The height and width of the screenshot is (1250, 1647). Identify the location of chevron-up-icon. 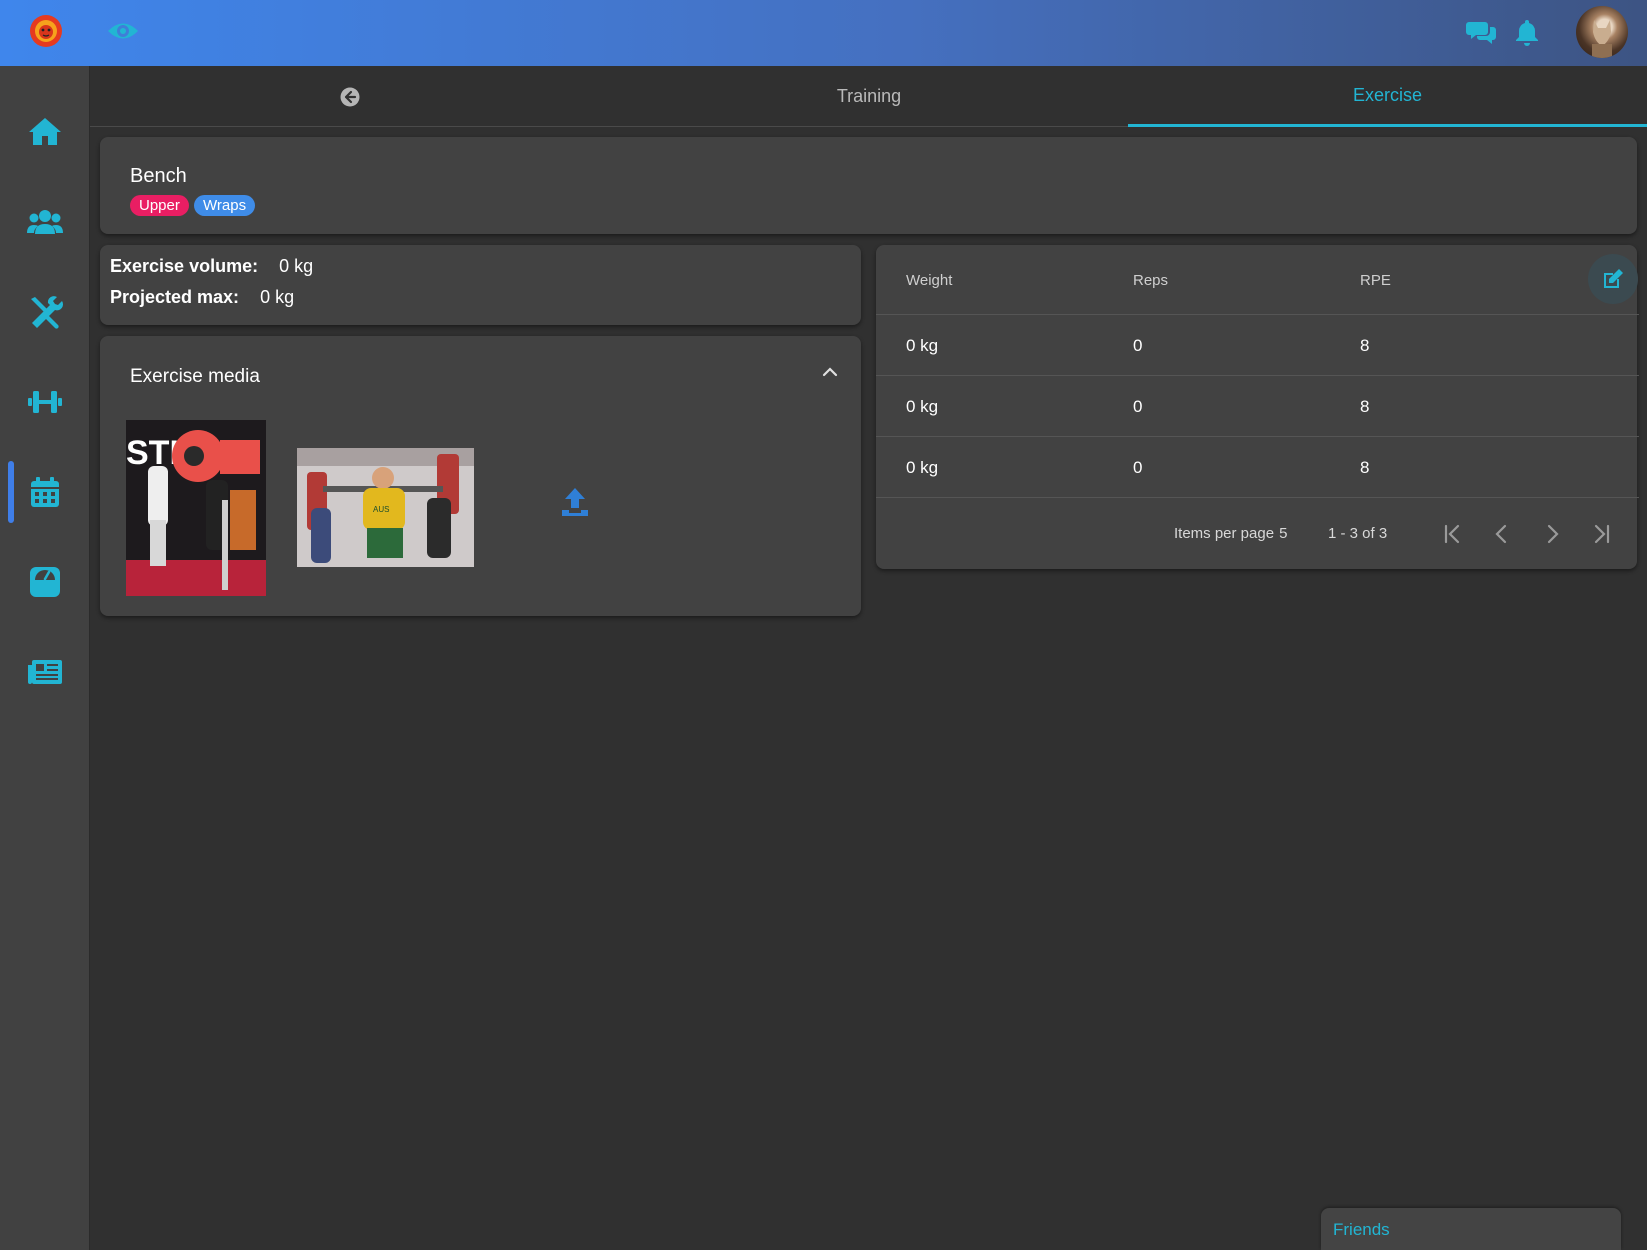
(830, 372).